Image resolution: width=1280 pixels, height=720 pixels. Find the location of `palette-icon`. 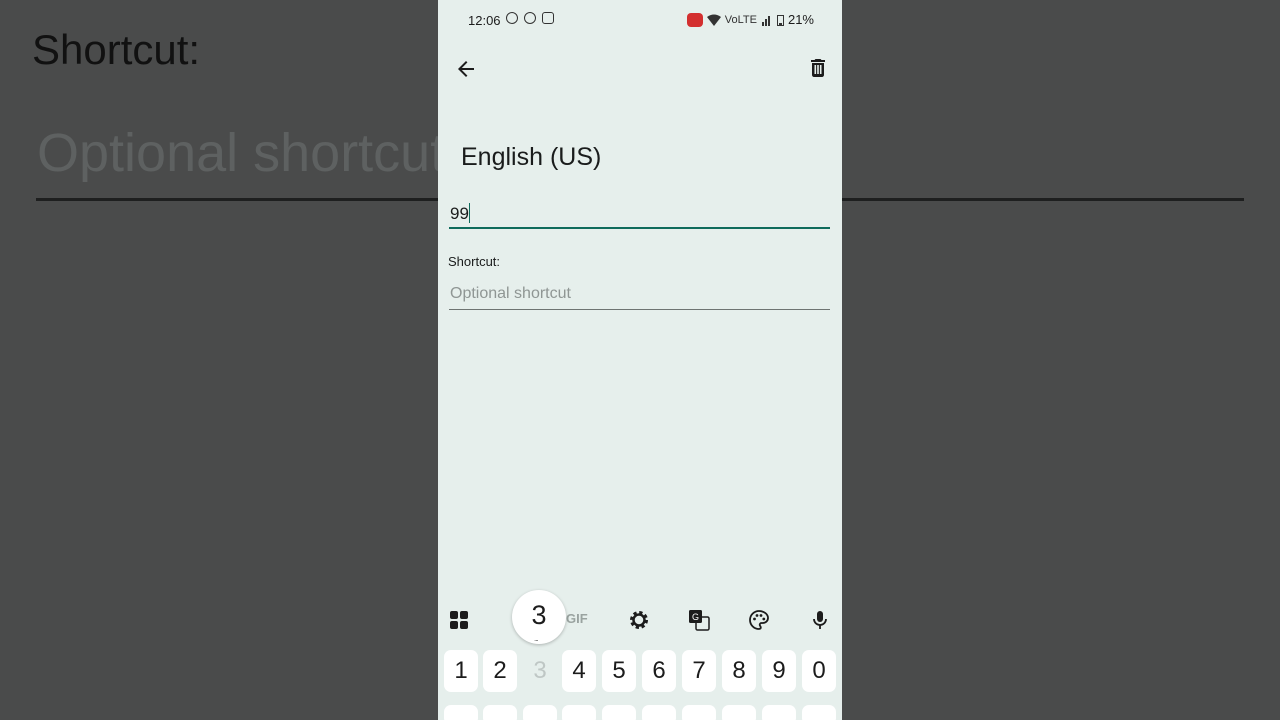

palette-icon is located at coordinates (759, 620).